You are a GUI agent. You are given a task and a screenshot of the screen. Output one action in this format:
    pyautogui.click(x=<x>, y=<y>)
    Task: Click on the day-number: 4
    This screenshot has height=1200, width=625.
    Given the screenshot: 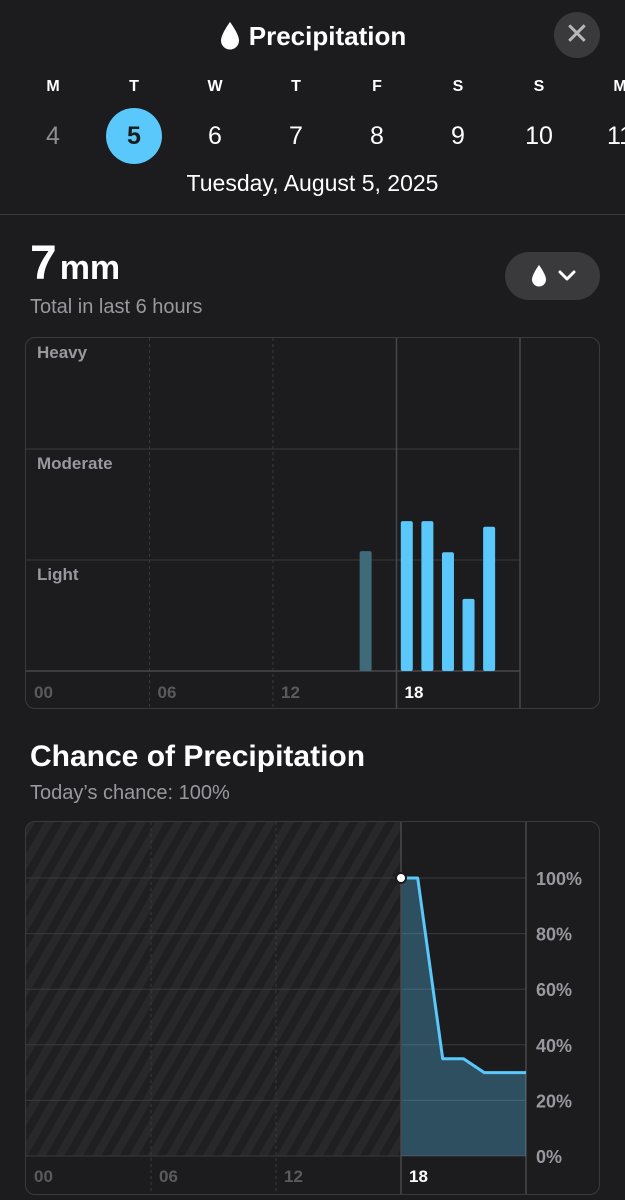 What is the action you would take?
    pyautogui.click(x=53, y=135)
    